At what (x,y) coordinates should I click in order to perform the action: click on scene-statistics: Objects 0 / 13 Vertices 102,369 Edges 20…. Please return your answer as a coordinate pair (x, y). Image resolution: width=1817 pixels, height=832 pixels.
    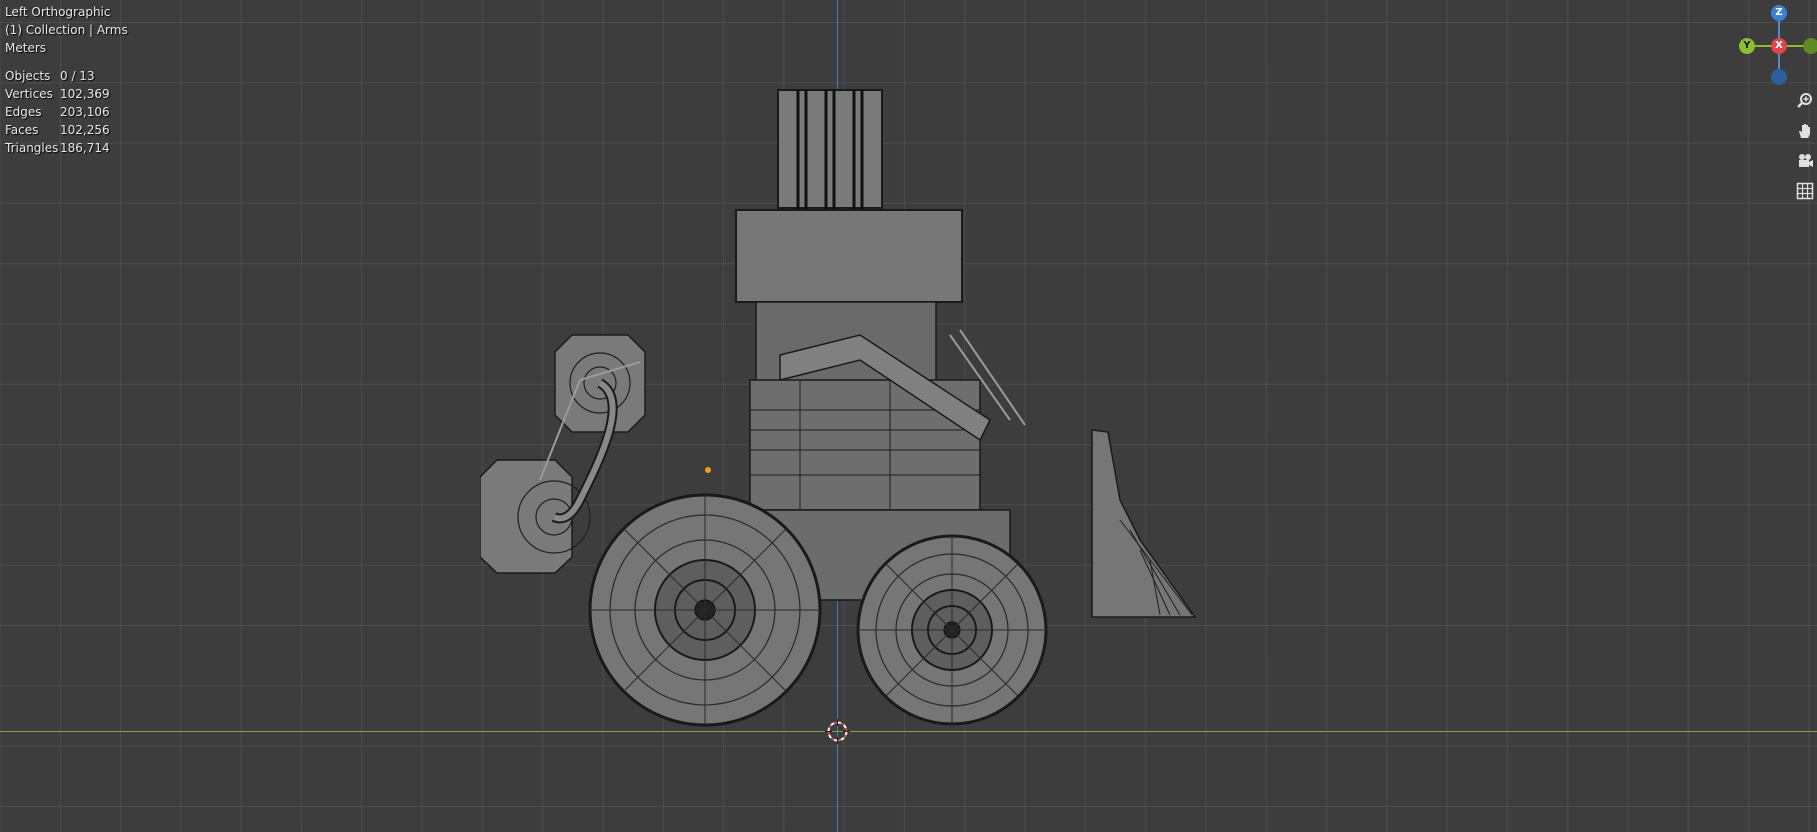
    Looking at the image, I should click on (66, 112).